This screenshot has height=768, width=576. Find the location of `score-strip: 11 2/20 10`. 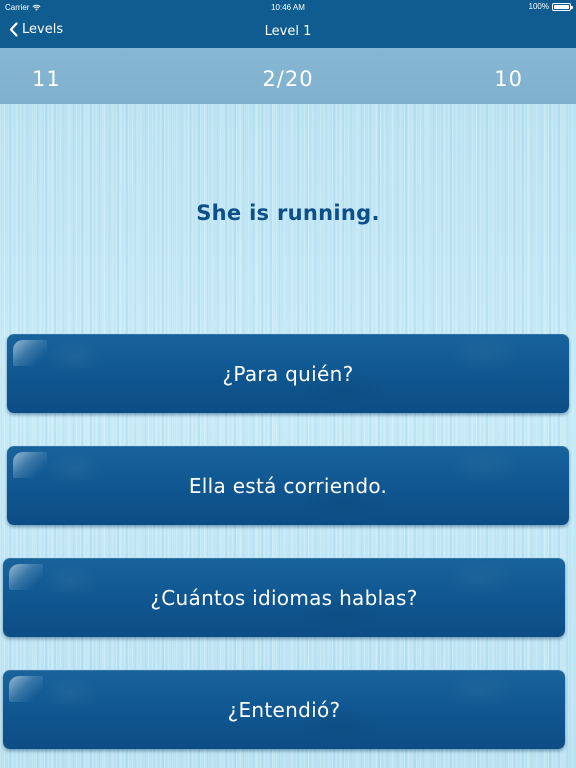

score-strip: 11 2/20 10 is located at coordinates (288, 76).